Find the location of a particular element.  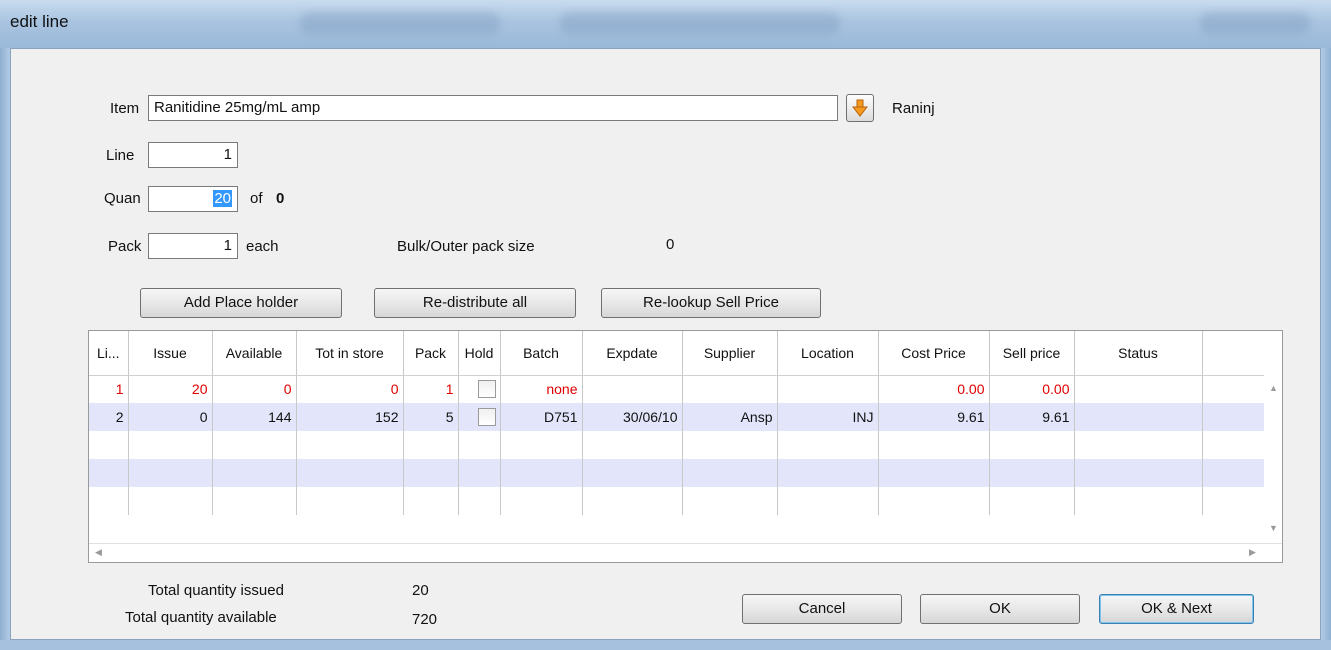

item-lookup-button is located at coordinates (860, 108).